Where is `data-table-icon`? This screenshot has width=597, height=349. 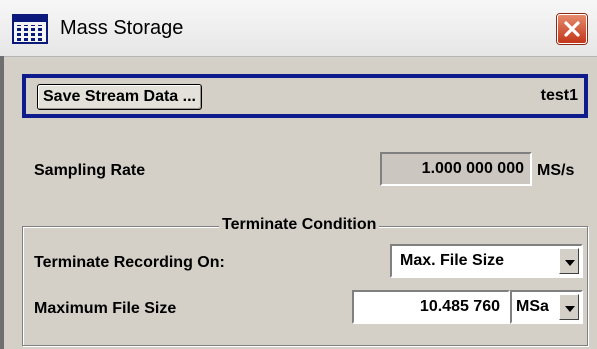
data-table-icon is located at coordinates (30, 29).